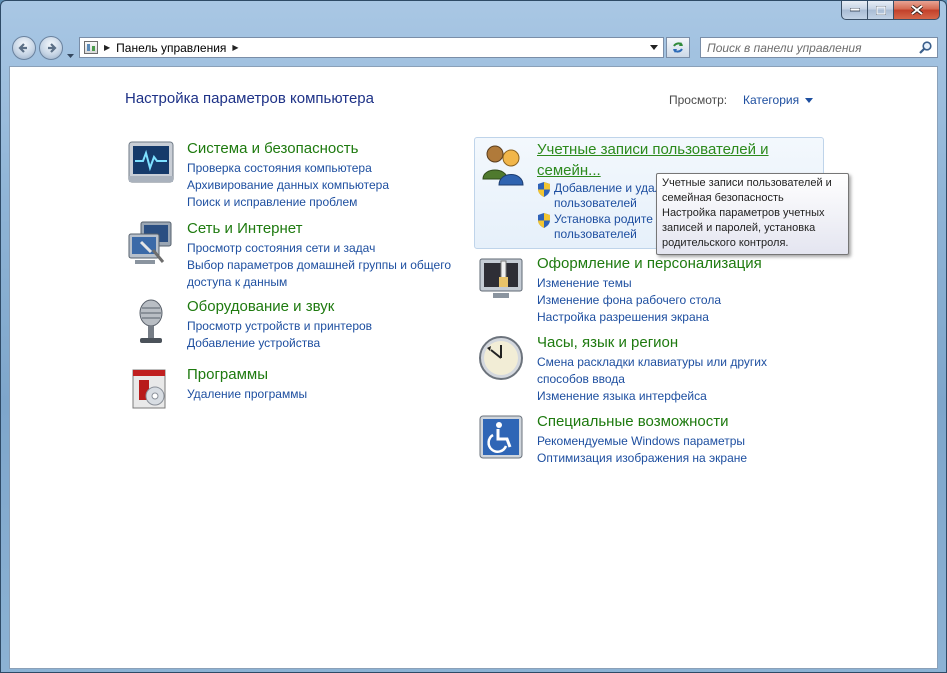 The image size is (947, 673). I want to click on microphone-icon, so click(152, 323).